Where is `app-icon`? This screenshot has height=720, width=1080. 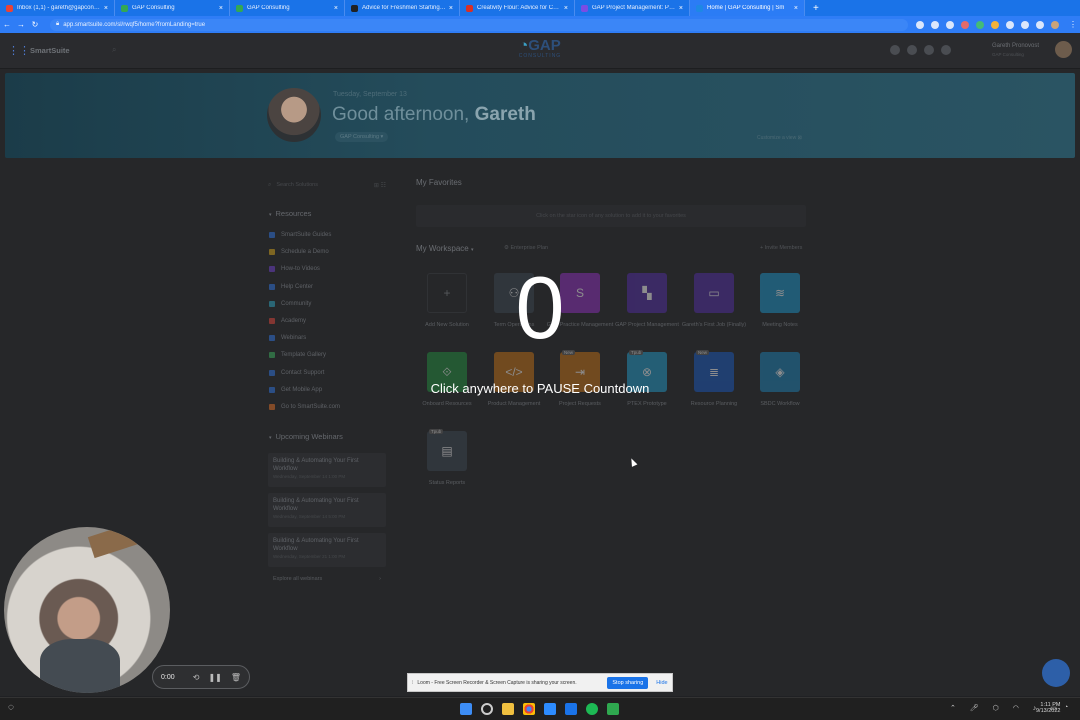
app-icon is located at coordinates (571, 709).